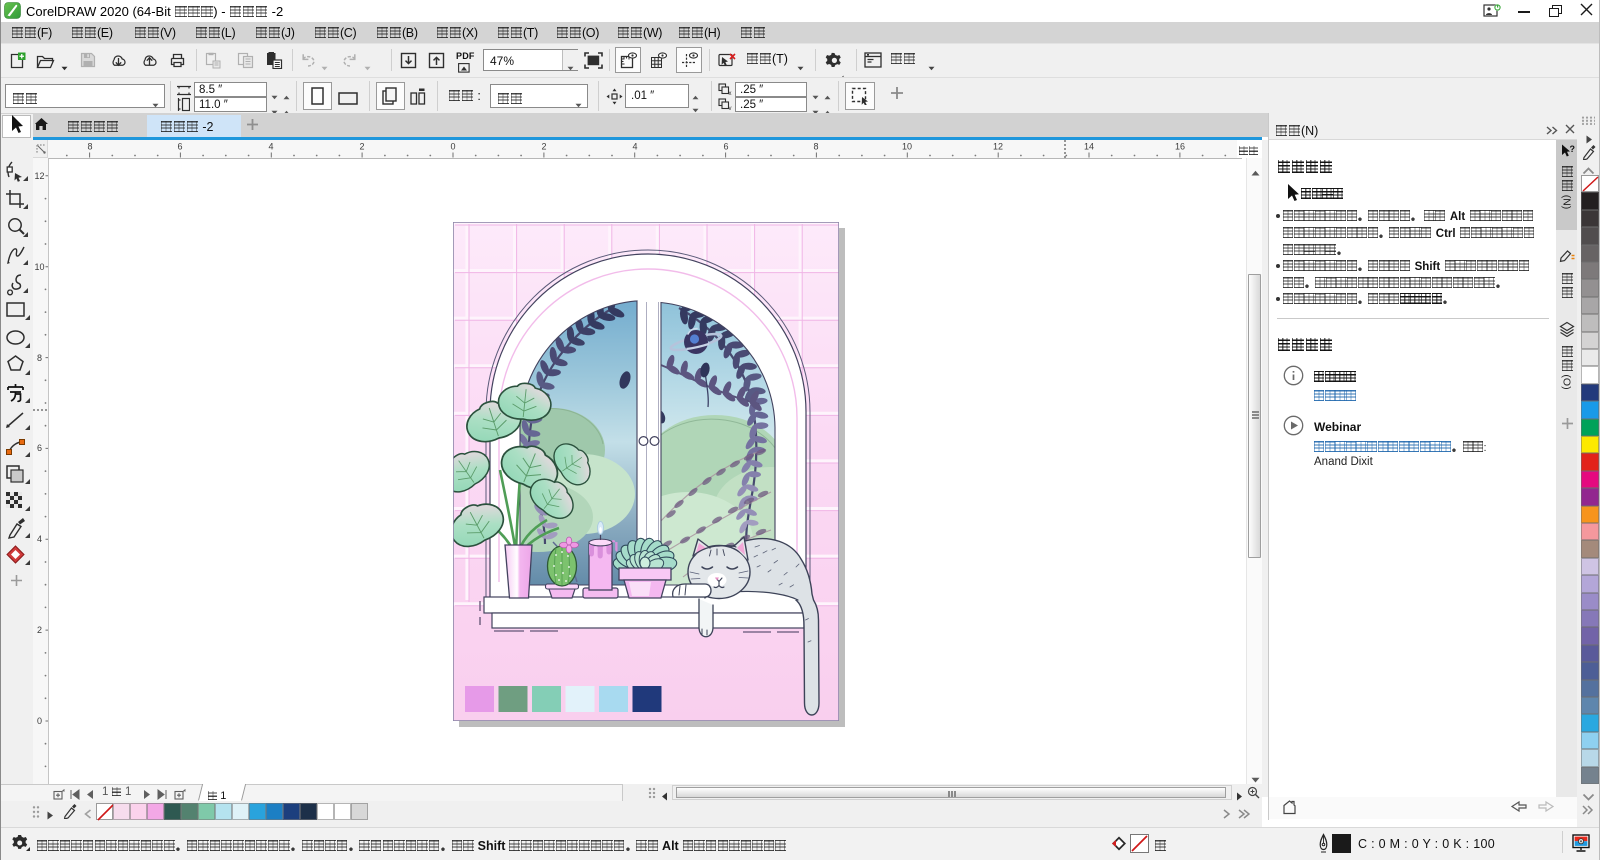 The image size is (1600, 860). Describe the element at coordinates (1180, 147) in the screenshot. I see `svg-text: 16` at that location.